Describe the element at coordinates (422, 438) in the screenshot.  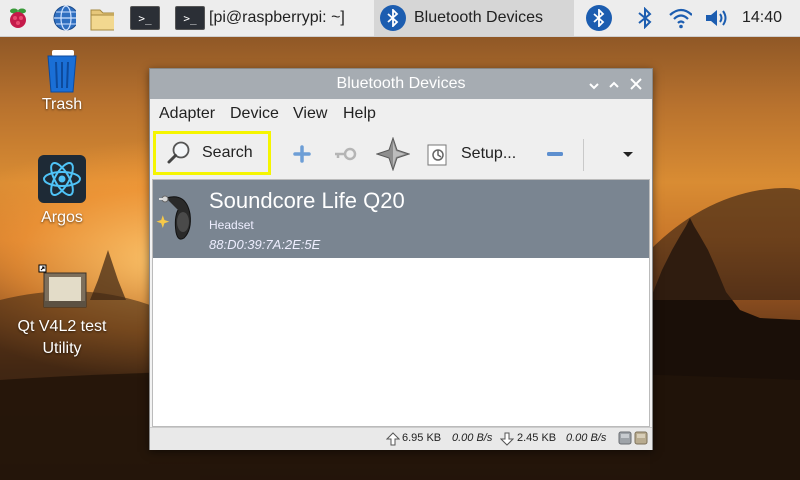
I see `upload-total: 6.95 KB` at that location.